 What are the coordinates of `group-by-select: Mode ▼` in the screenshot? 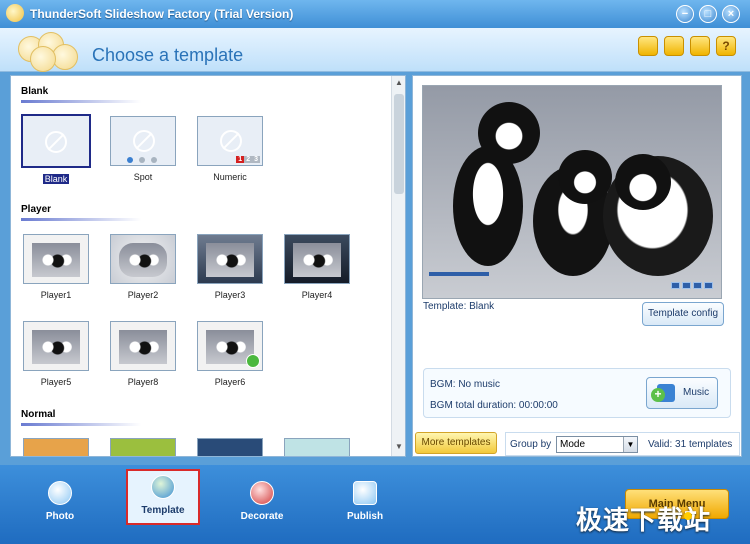 It's located at (597, 444).